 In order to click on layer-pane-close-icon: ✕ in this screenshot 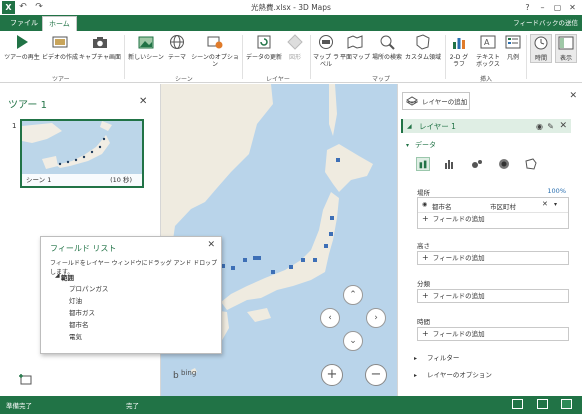, I will do `click(573, 96)`.